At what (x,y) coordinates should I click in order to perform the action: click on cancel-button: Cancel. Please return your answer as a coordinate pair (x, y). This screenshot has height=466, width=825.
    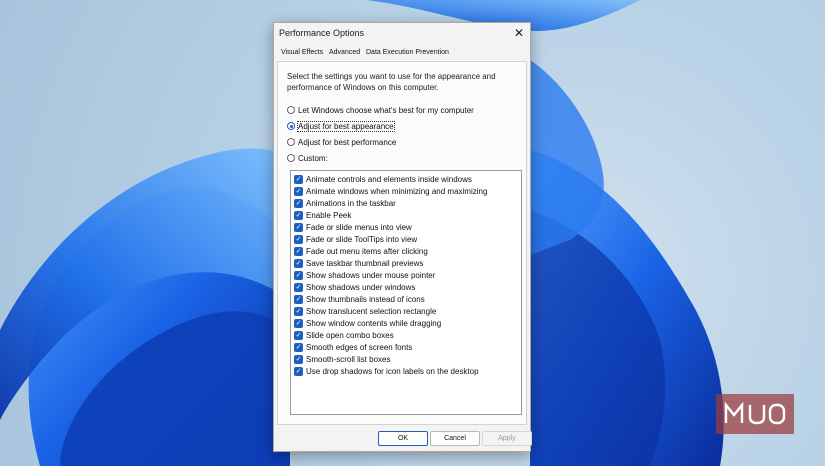
    Looking at the image, I should click on (455, 438).